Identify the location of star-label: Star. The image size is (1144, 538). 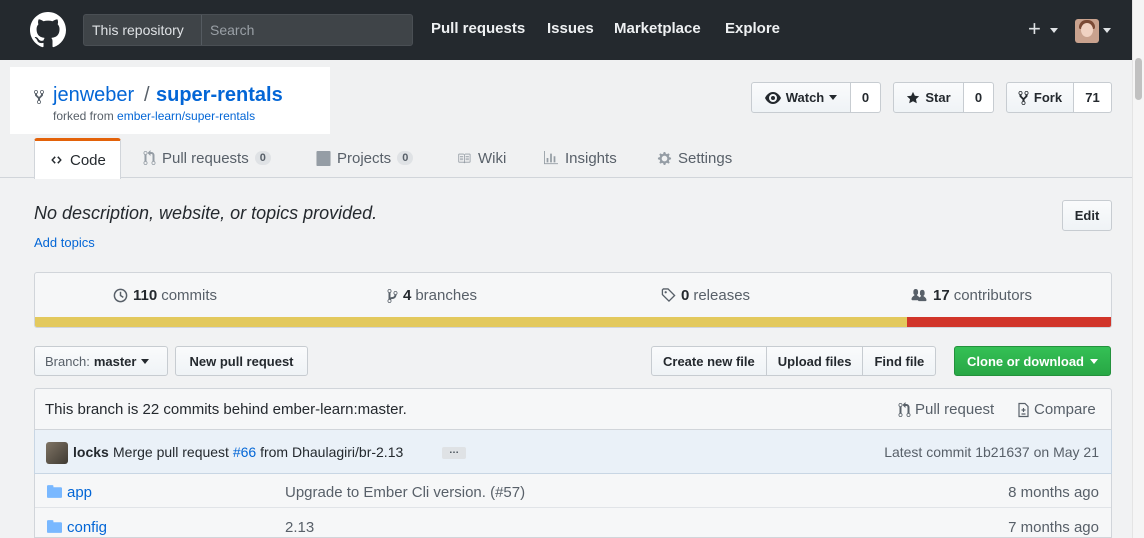
(938, 97).